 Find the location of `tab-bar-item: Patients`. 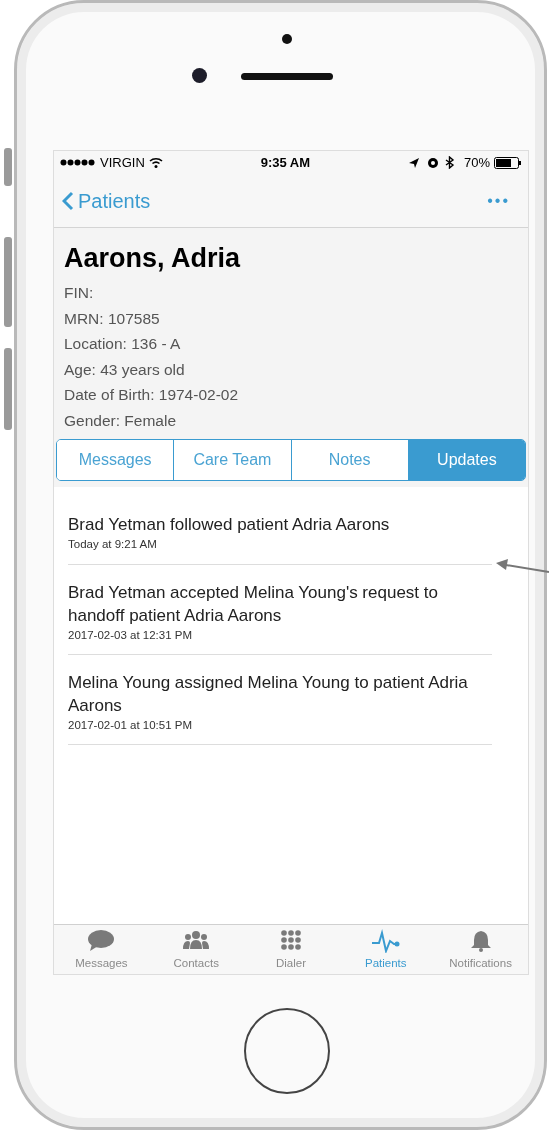

tab-bar-item: Patients is located at coordinates (386, 949).